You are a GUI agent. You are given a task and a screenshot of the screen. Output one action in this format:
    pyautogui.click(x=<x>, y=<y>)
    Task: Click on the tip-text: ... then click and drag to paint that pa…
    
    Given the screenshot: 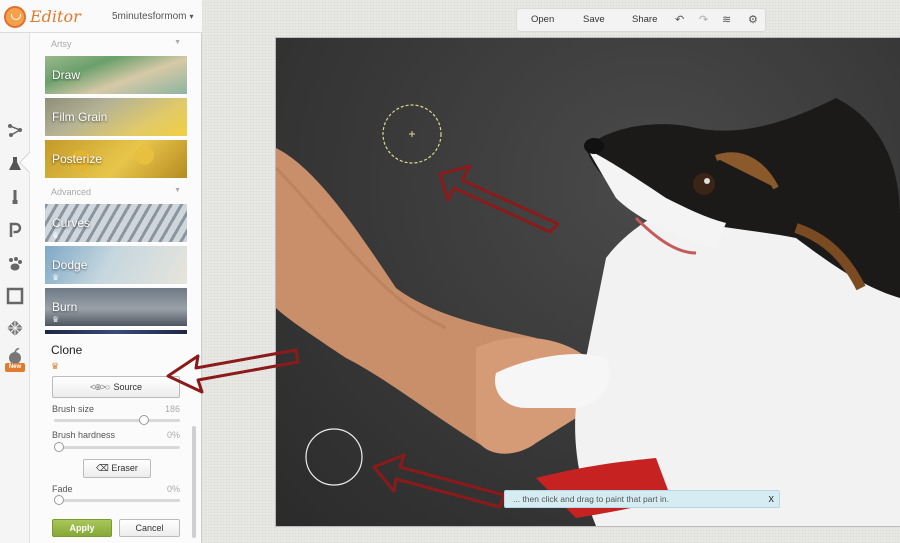 What is the action you would take?
    pyautogui.click(x=591, y=499)
    